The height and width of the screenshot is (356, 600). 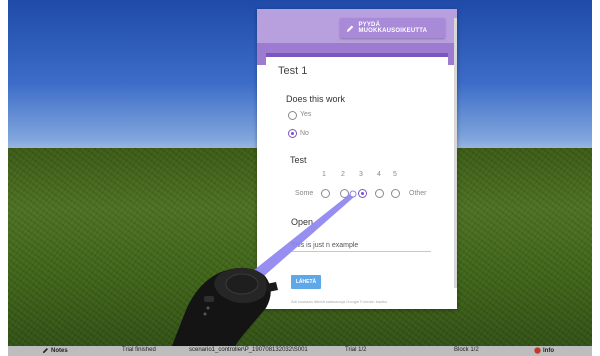 What do you see at coordinates (59, 351) in the screenshot?
I see `notes-label: Notes` at bounding box center [59, 351].